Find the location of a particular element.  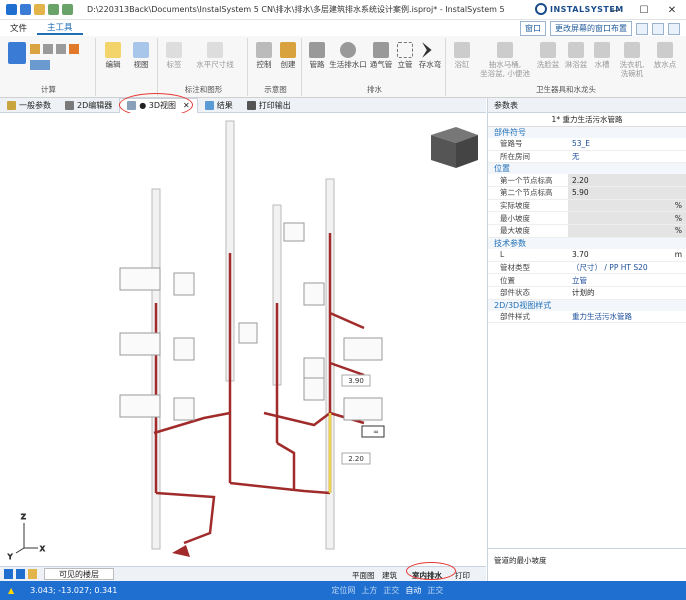

prop-value: 立管 is located at coordinates (627, 280).